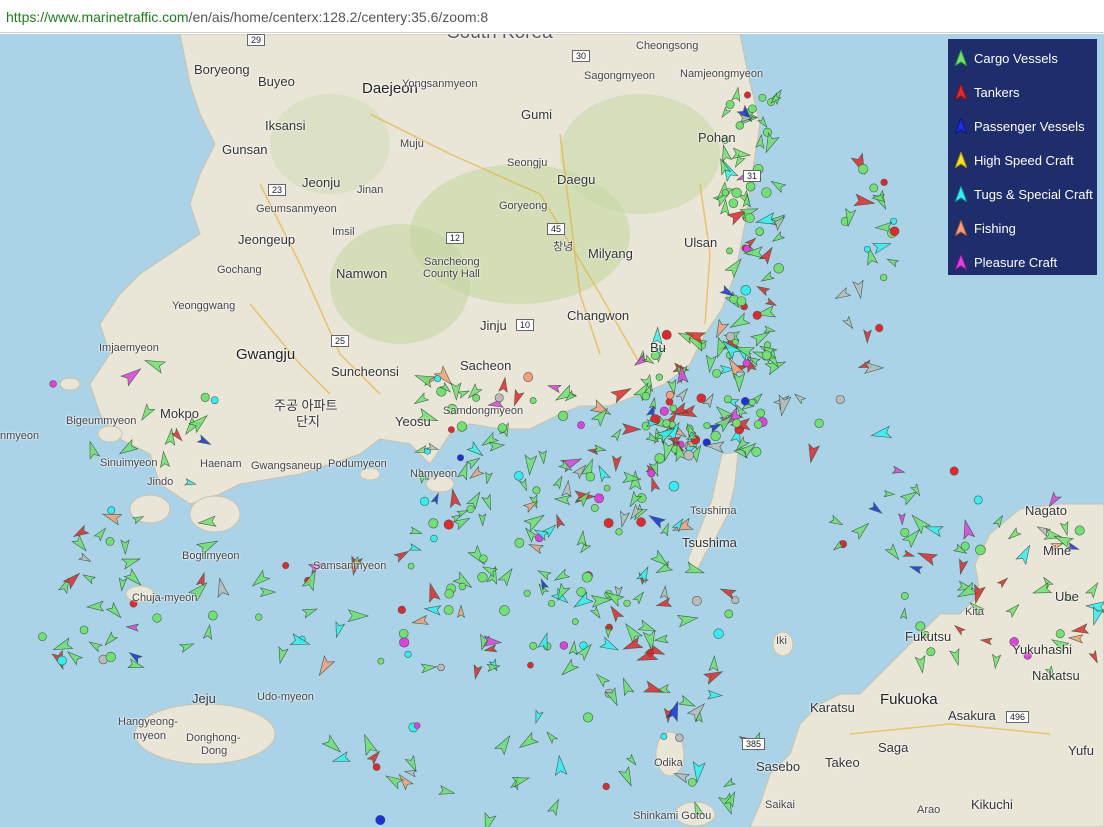  I want to click on legend-item-fishing: Fishing, so click(1022, 228).